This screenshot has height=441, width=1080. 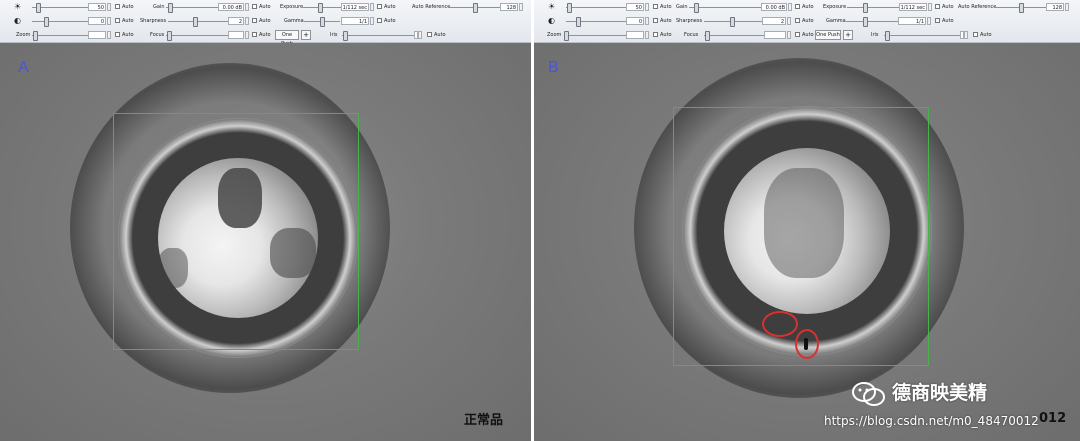 I want to click on focus-label: Focus, so click(x=157, y=35).